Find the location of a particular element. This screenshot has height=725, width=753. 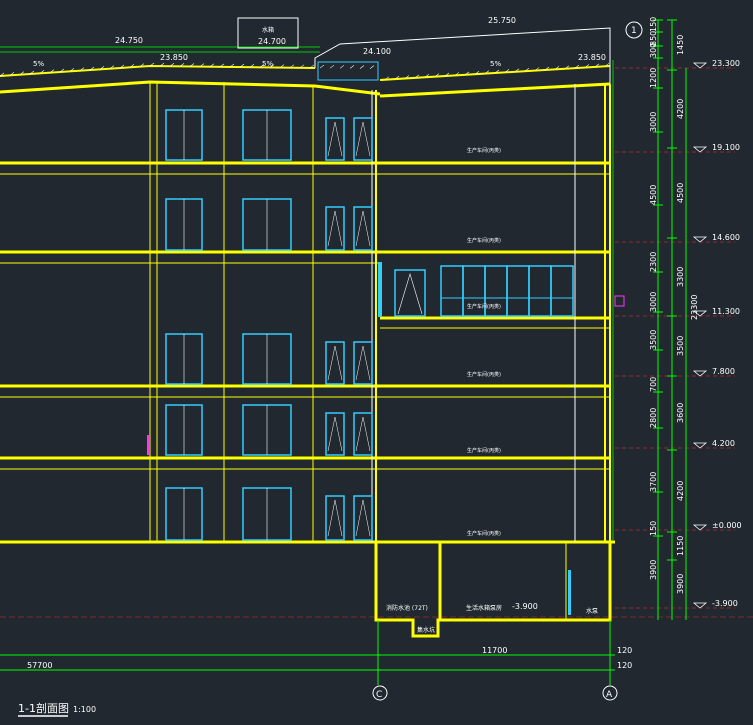

basement-door is located at coordinates (569, 592).